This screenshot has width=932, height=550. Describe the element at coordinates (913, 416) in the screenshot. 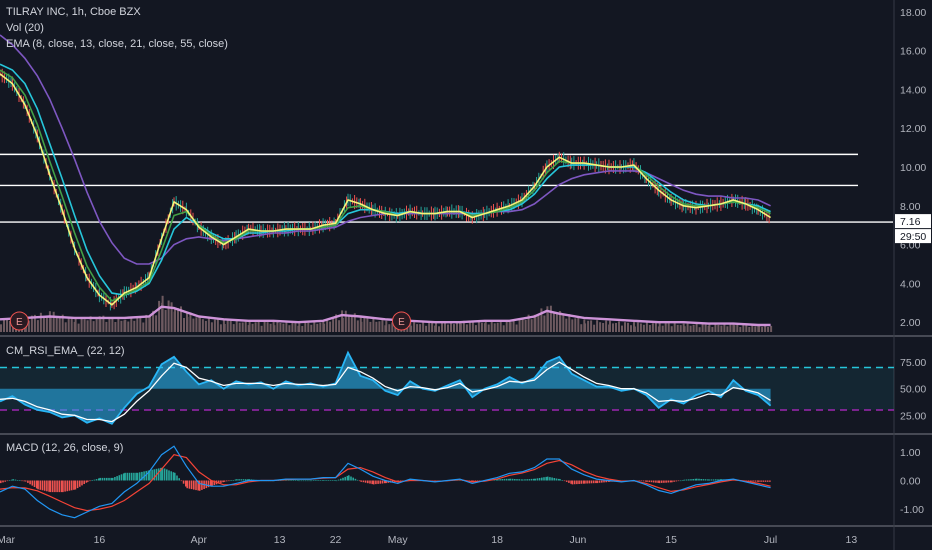

I see `rsi-axis-tick: 25.00` at that location.